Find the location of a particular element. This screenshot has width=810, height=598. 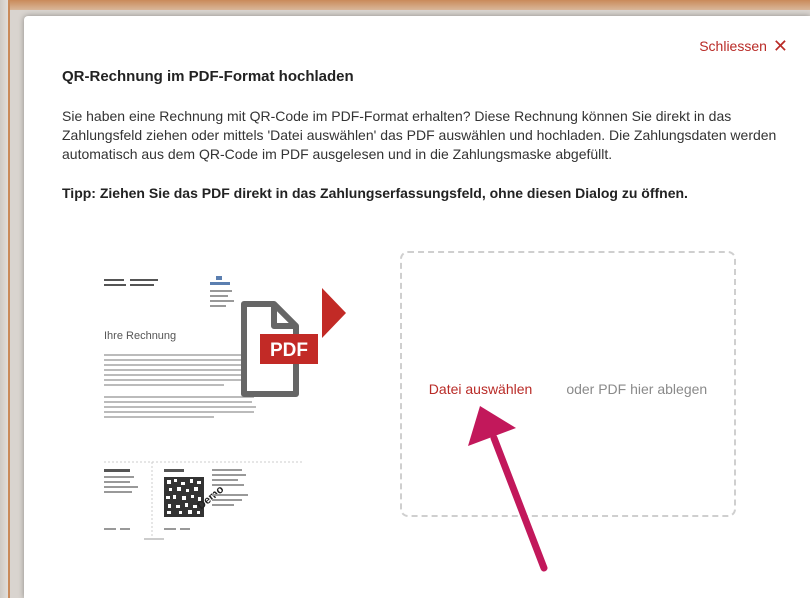

dropzone-hint: oder PDF hier ablegen is located at coordinates (637, 389).